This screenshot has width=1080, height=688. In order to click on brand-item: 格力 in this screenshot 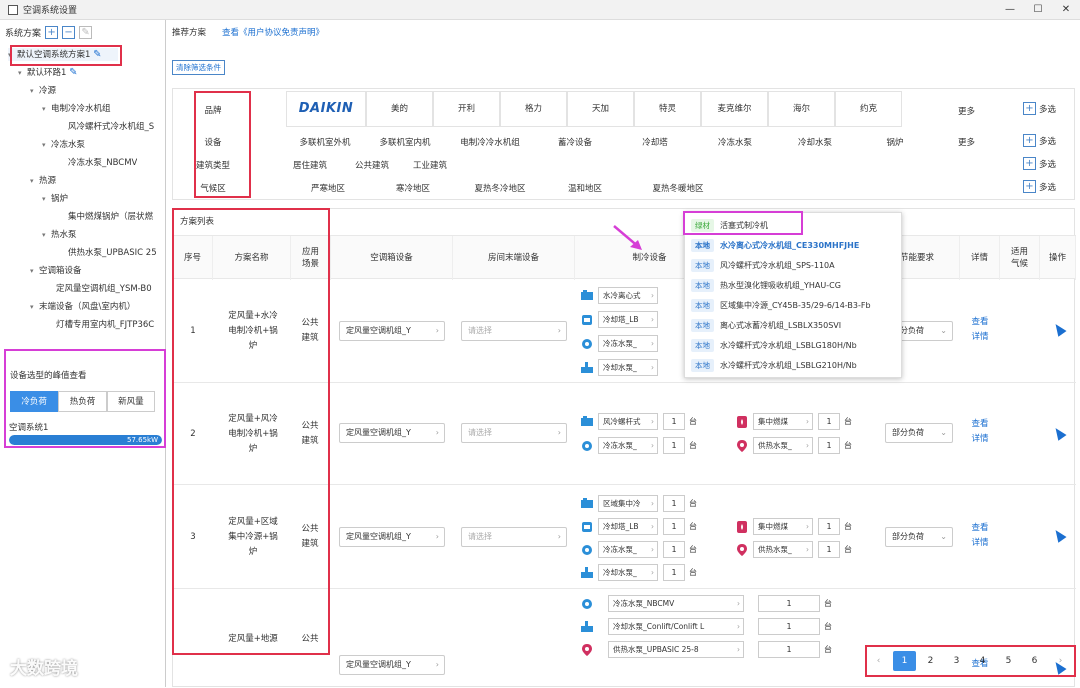, I will do `click(533, 109)`.